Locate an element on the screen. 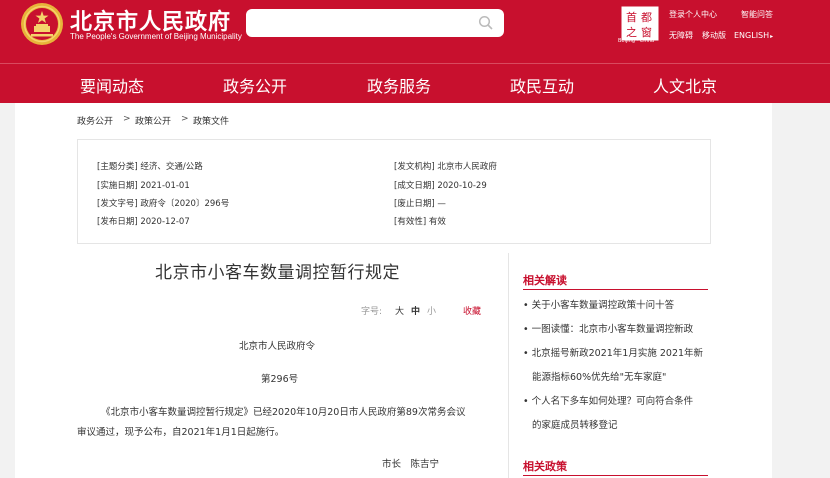  meta-issuer: [发文机构] 北京市人民政府 is located at coordinates (445, 167).